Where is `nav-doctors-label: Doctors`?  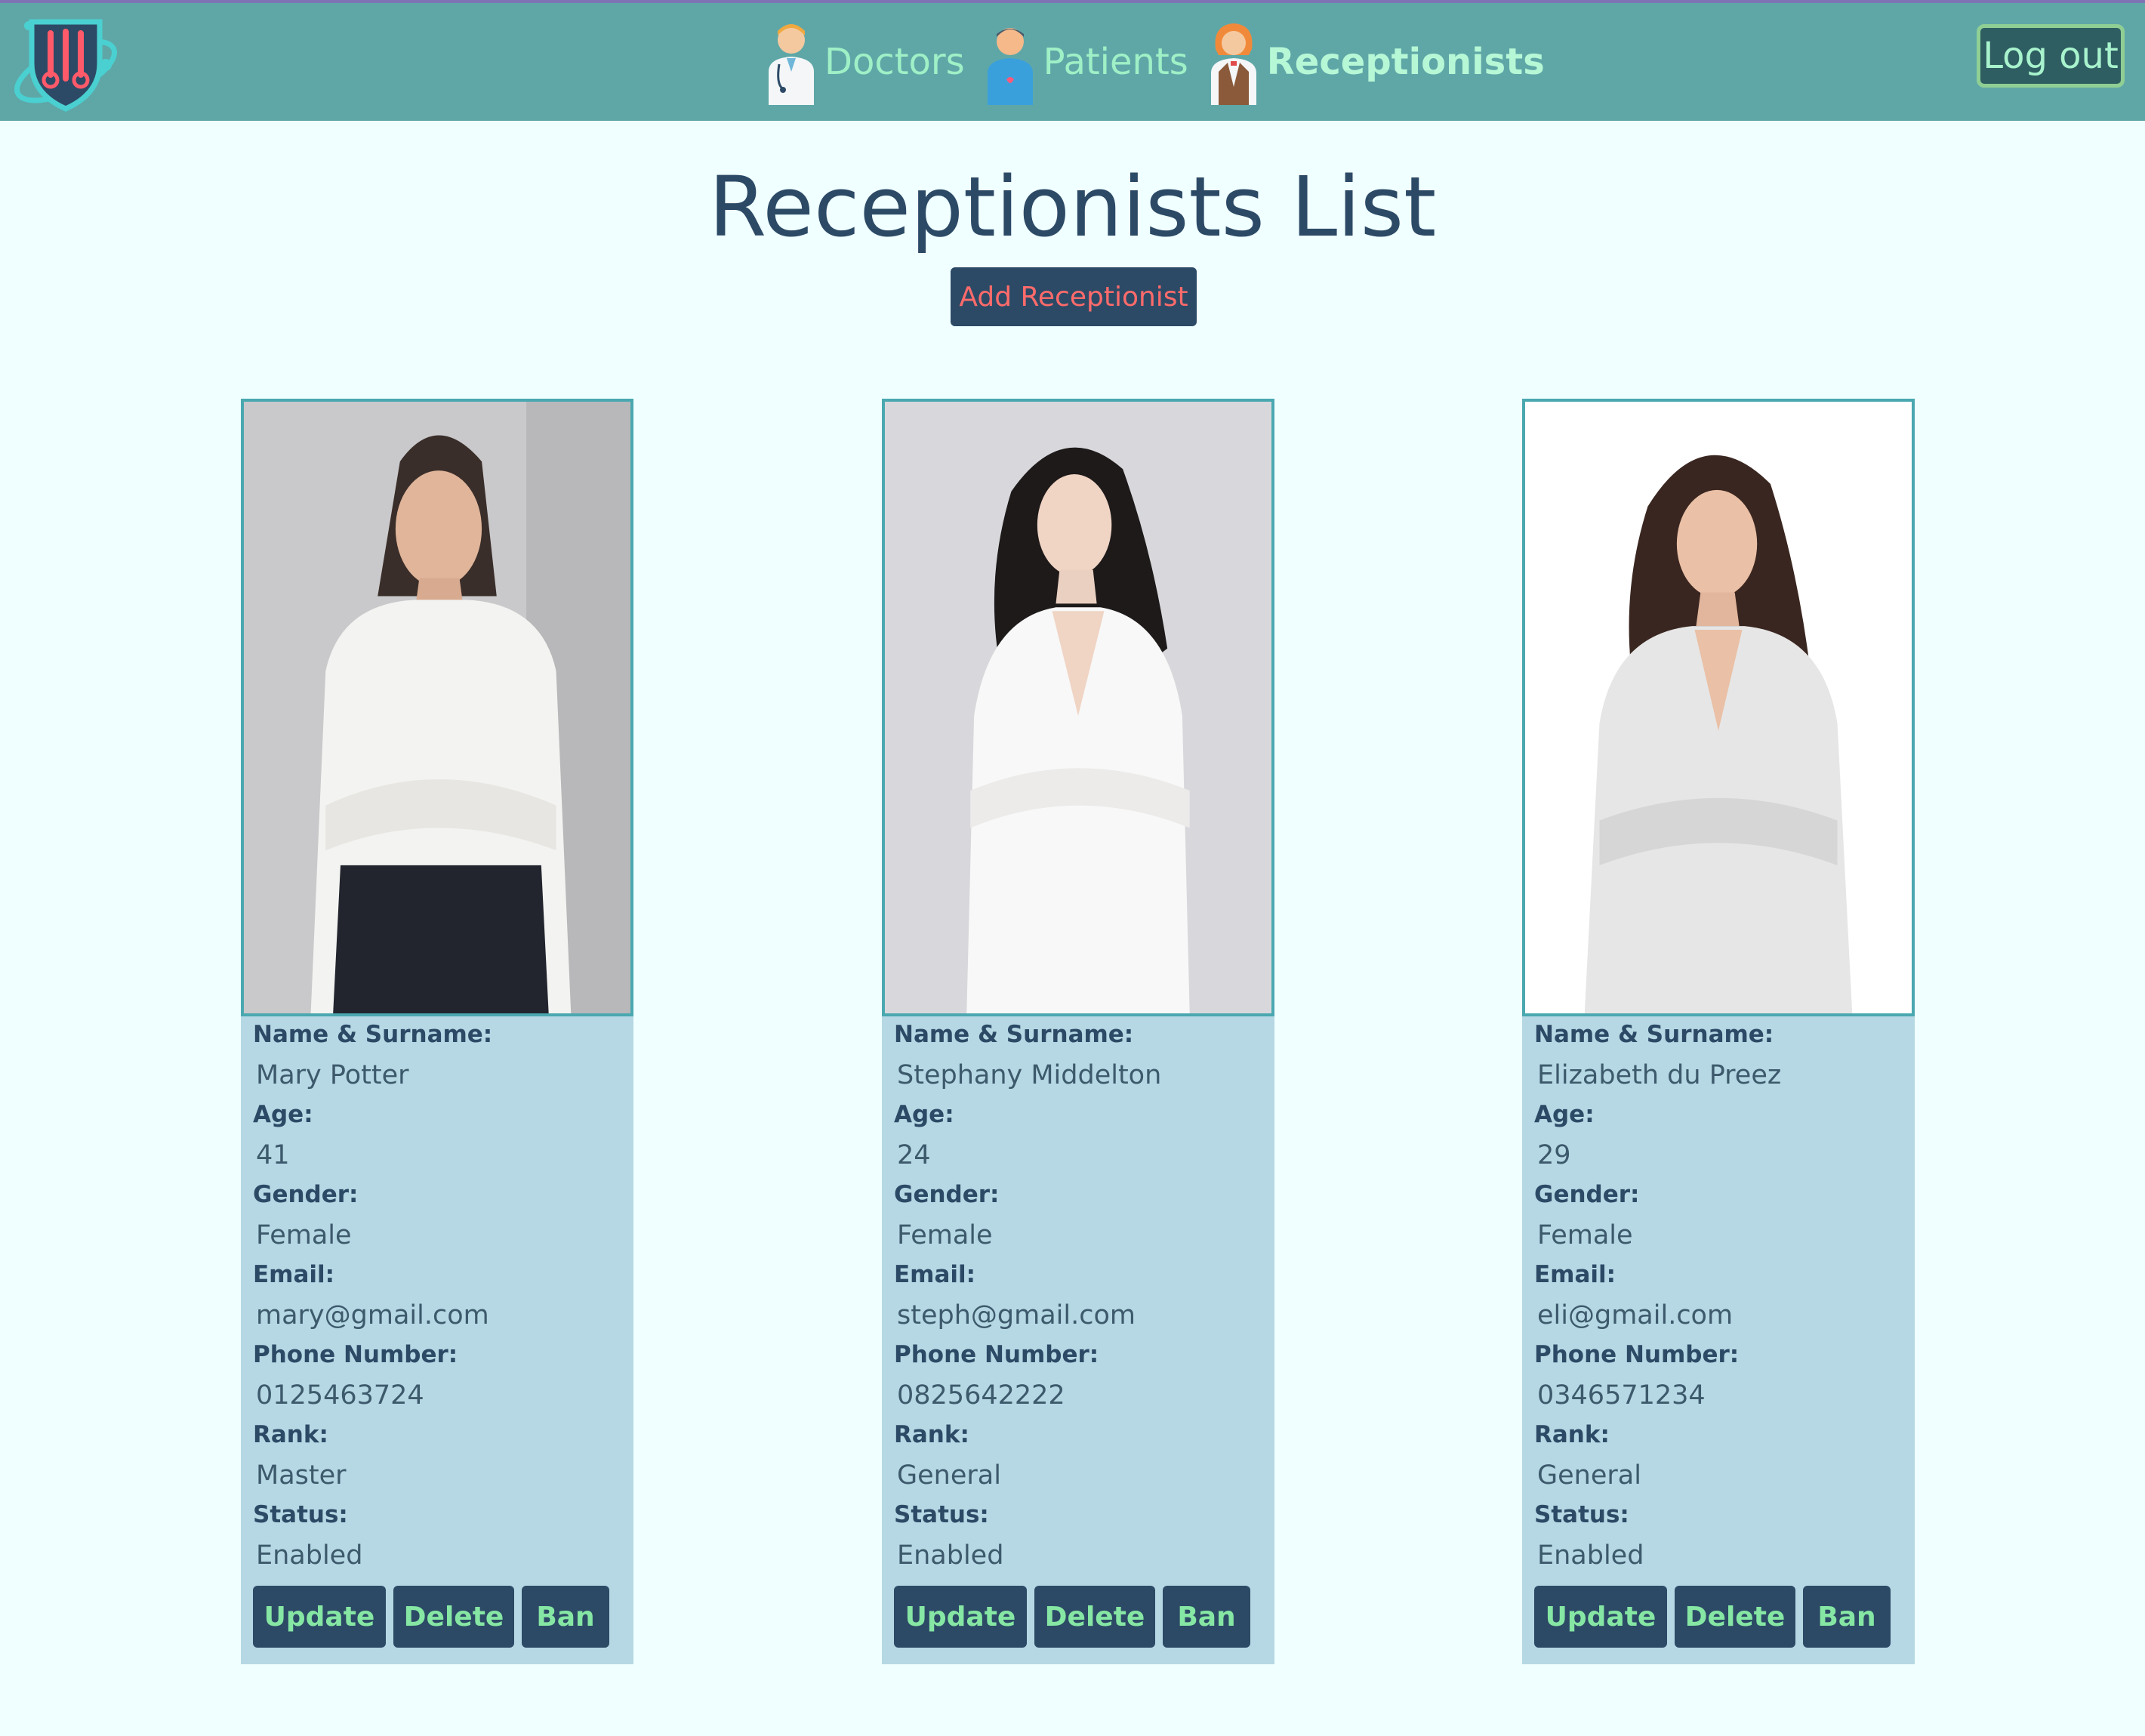
nav-doctors-label: Doctors is located at coordinates (894, 62).